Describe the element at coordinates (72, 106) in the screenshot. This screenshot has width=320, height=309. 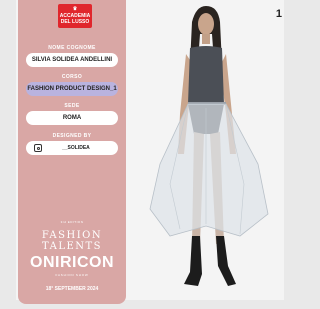
I see `location-label: SEDE` at that location.